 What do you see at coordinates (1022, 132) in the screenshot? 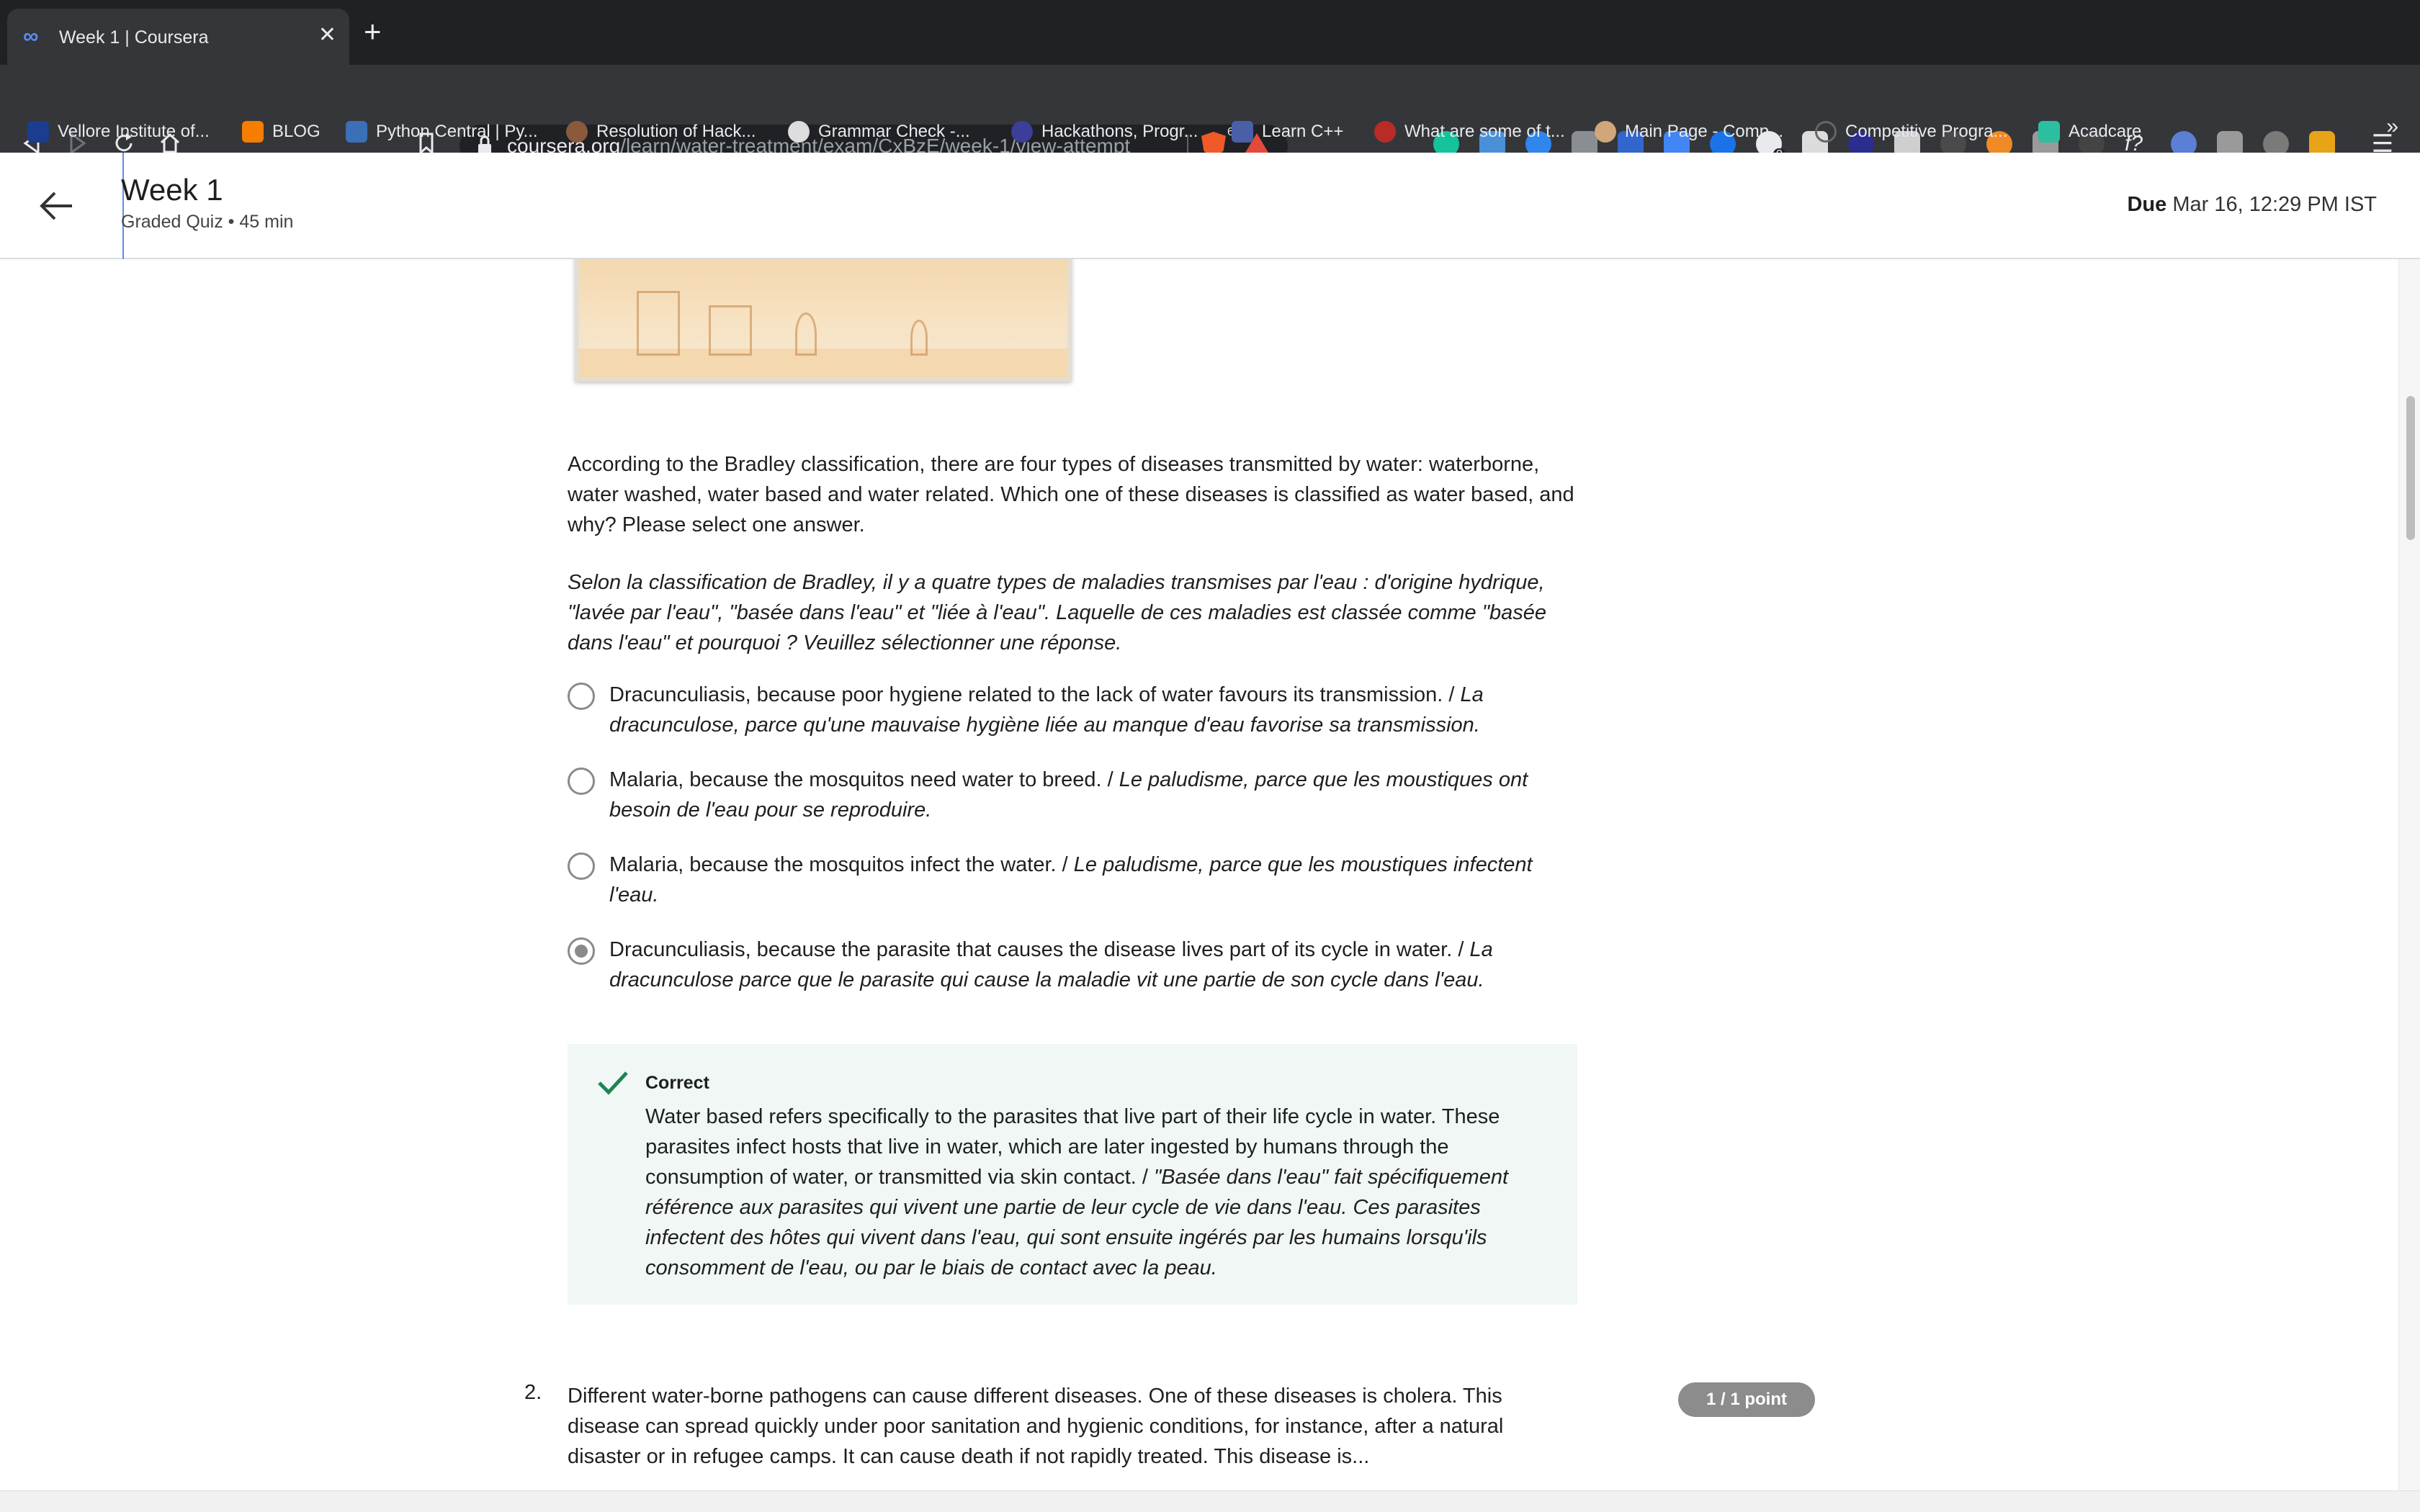
I see `hackathons-icon` at bounding box center [1022, 132].